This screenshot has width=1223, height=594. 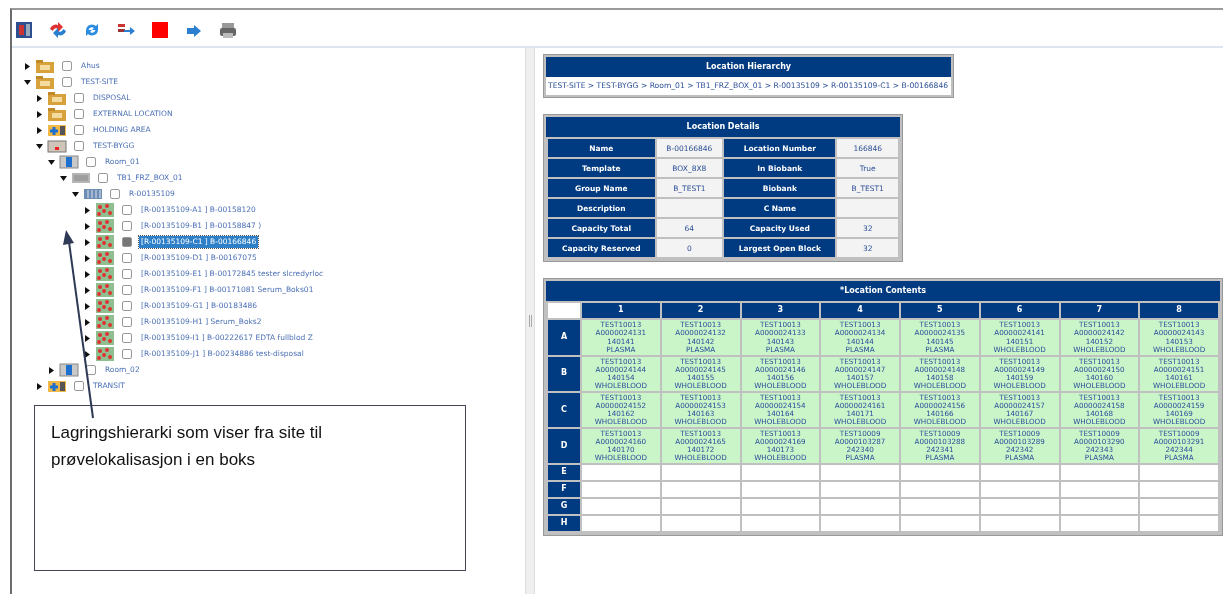 I want to click on row-header: B, so click(x=564, y=373).